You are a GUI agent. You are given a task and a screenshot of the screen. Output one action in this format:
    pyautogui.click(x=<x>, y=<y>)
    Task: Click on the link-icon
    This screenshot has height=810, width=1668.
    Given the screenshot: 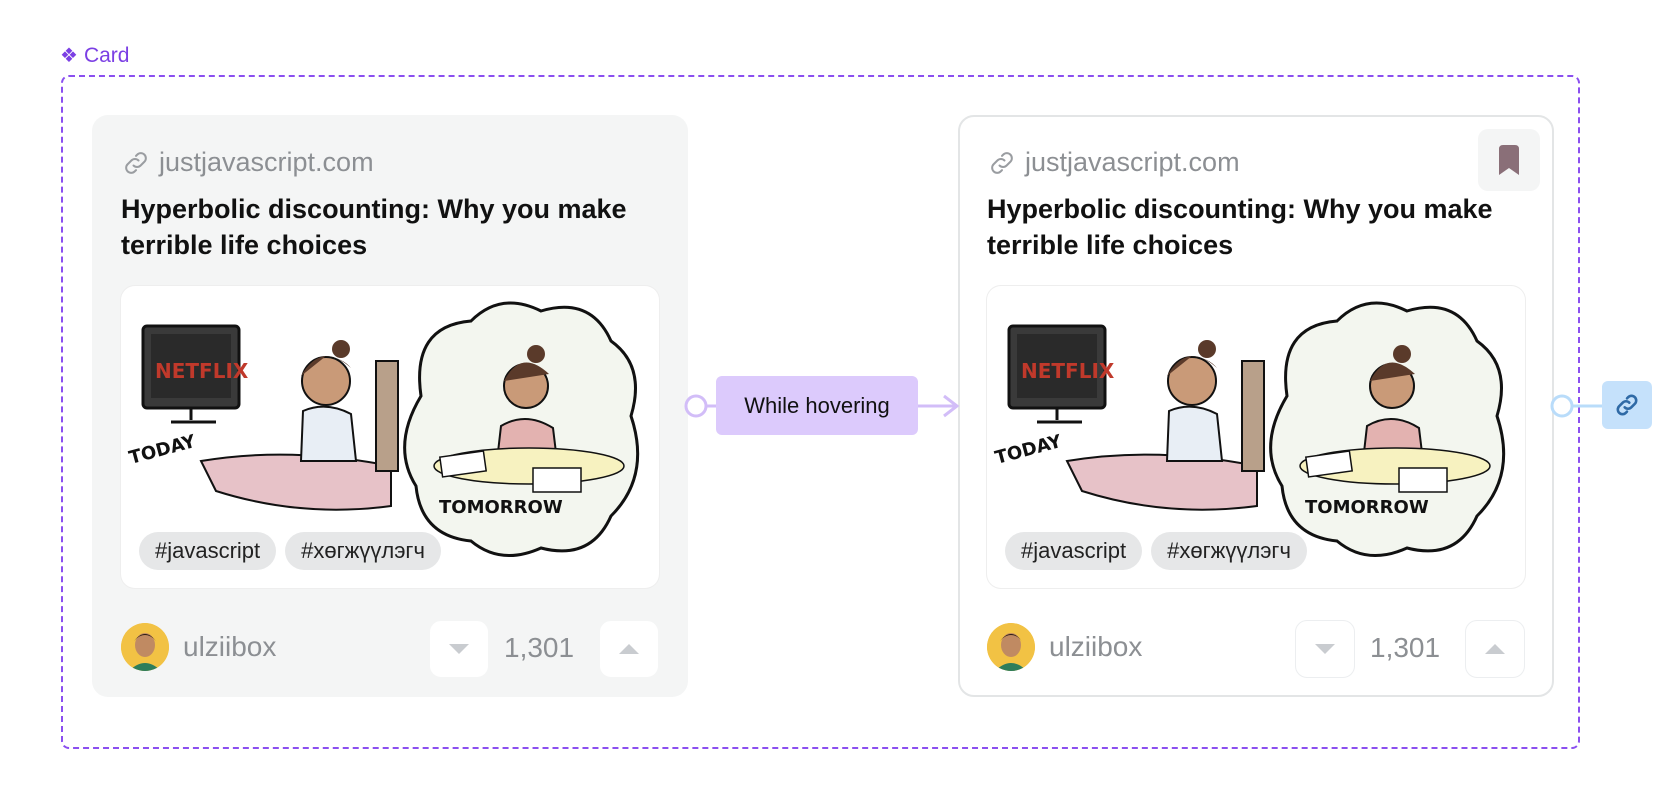 What is the action you would take?
    pyautogui.click(x=1627, y=405)
    